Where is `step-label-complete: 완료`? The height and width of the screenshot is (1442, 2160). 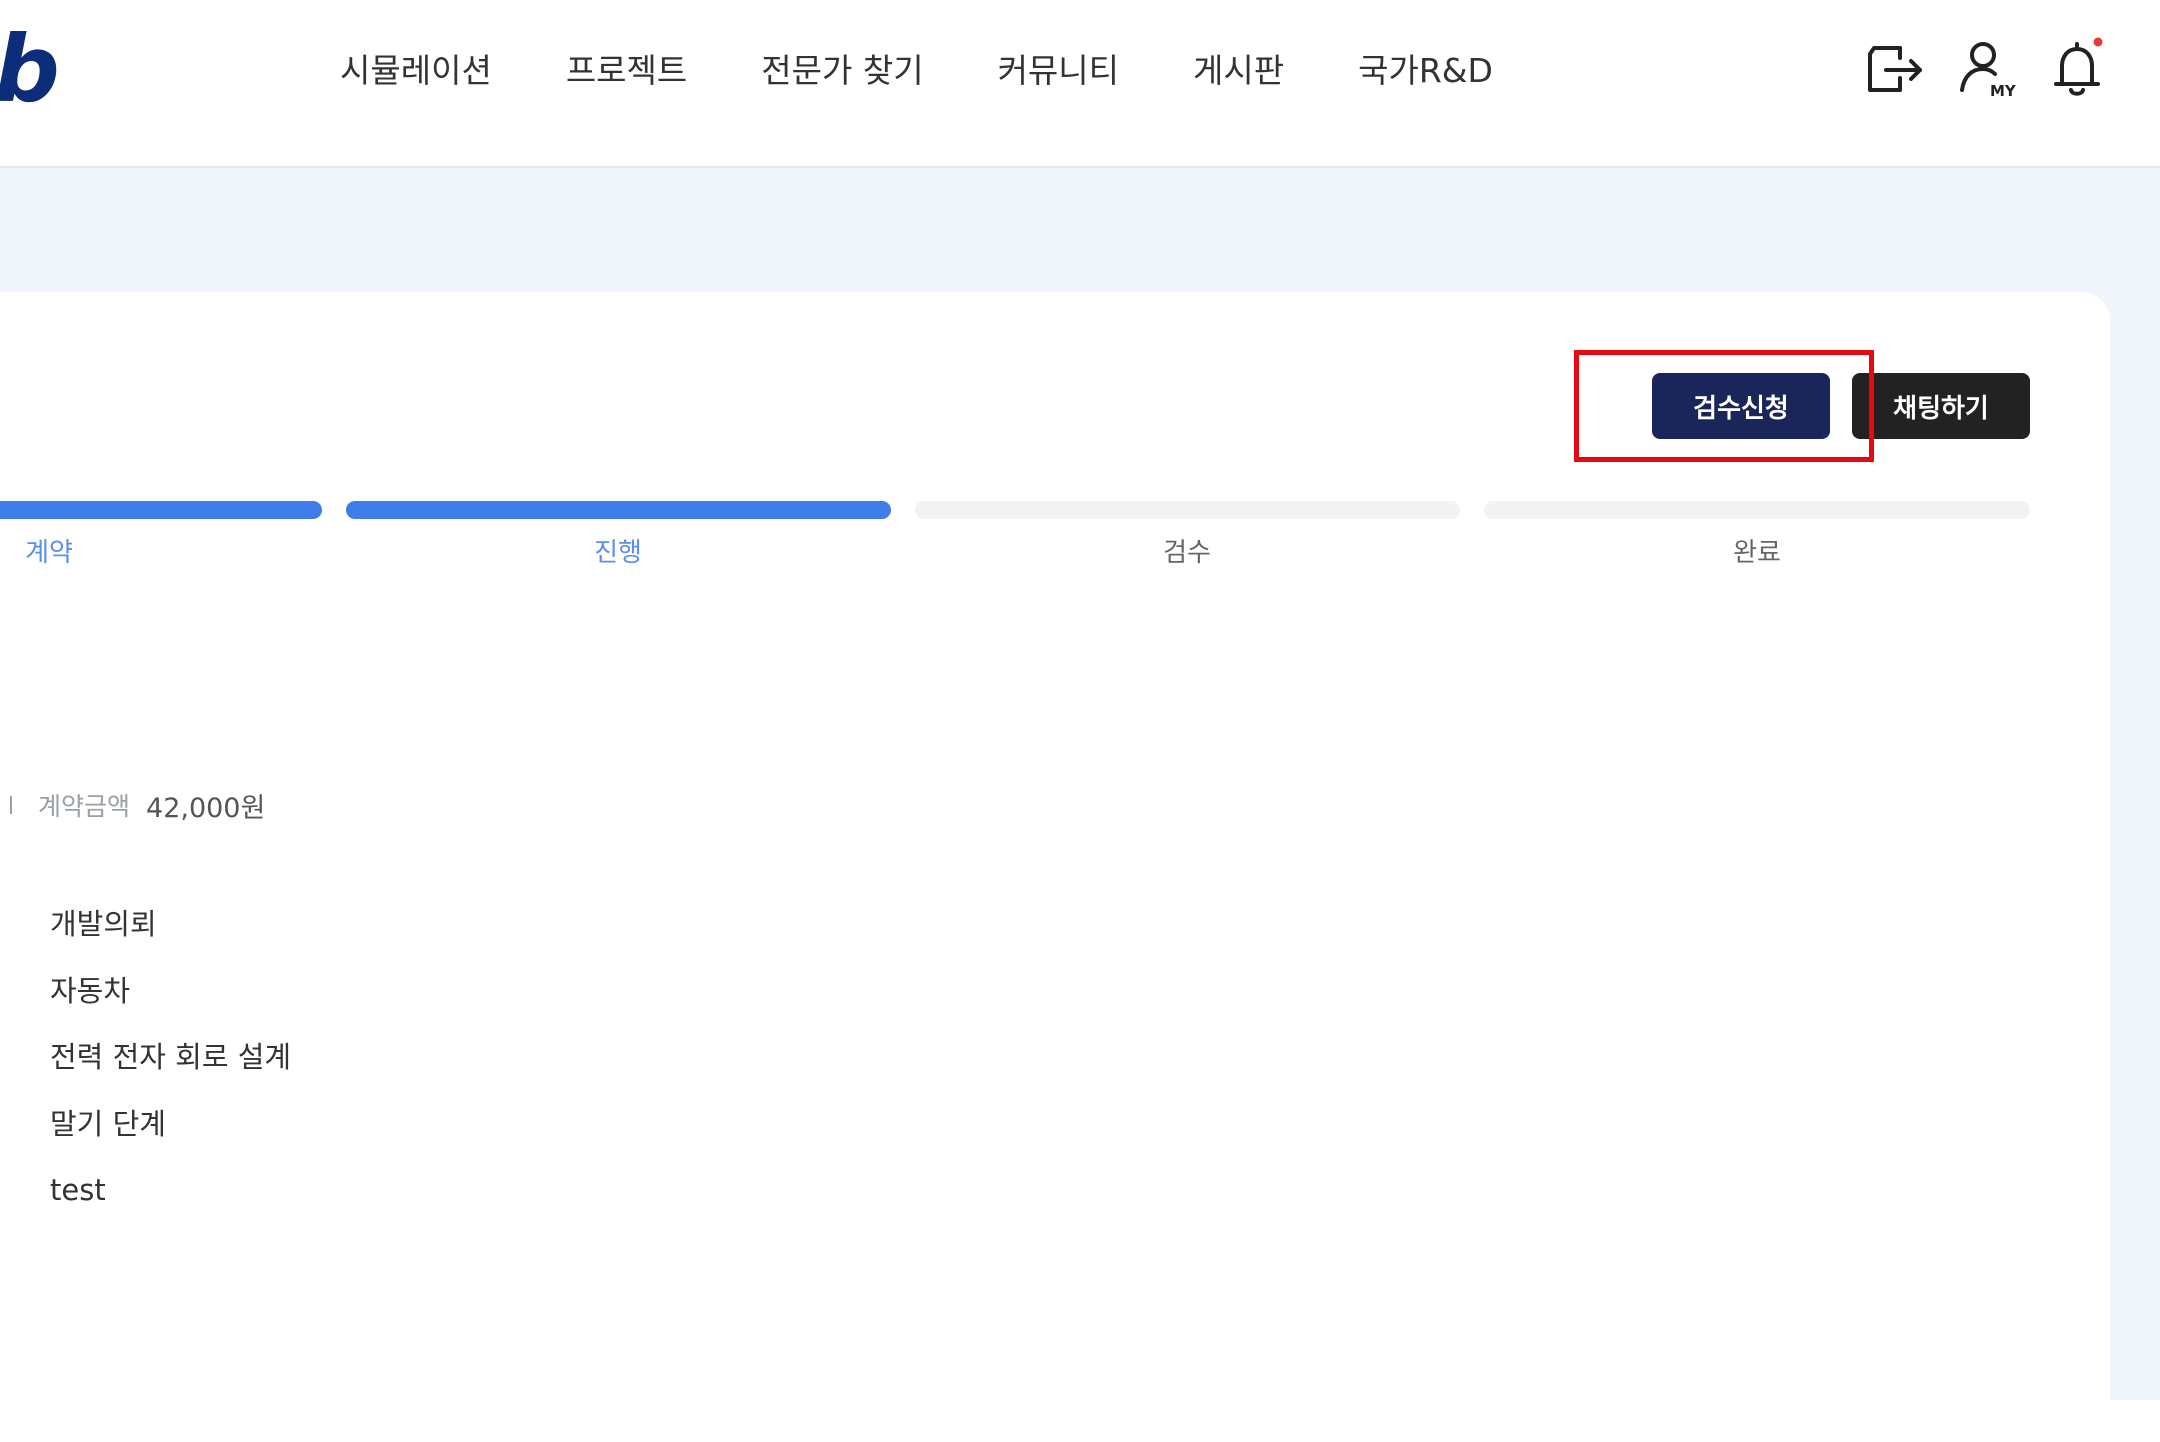
step-label-complete: 완료 is located at coordinates (1757, 553).